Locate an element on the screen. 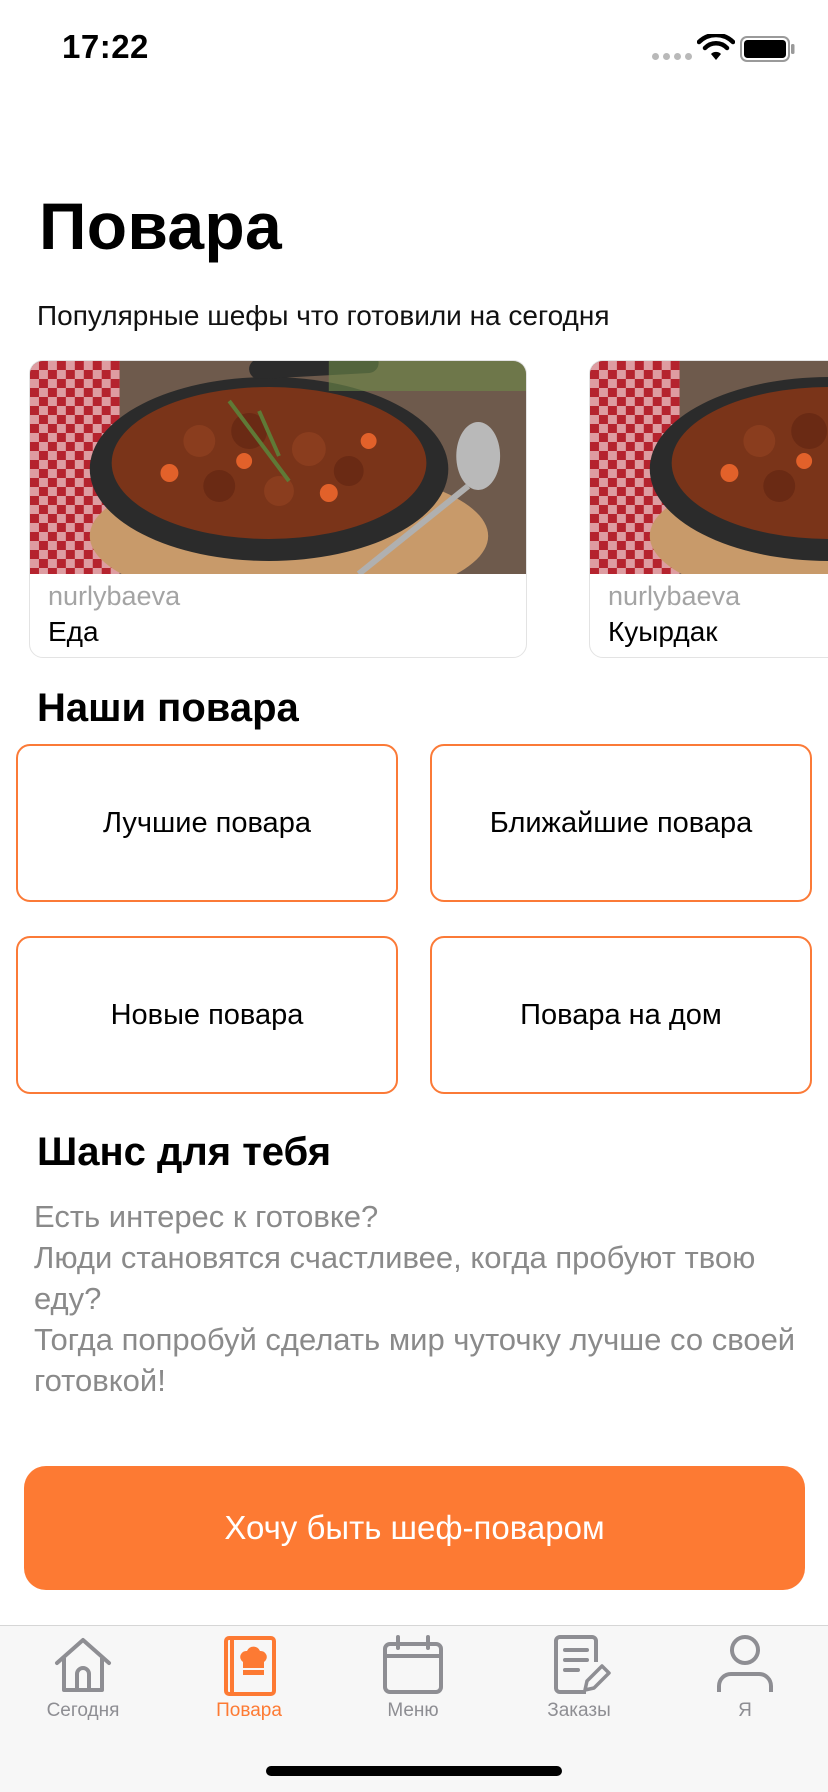 This screenshot has height=1792, width=828. signal-icon is located at coordinates (672, 56).